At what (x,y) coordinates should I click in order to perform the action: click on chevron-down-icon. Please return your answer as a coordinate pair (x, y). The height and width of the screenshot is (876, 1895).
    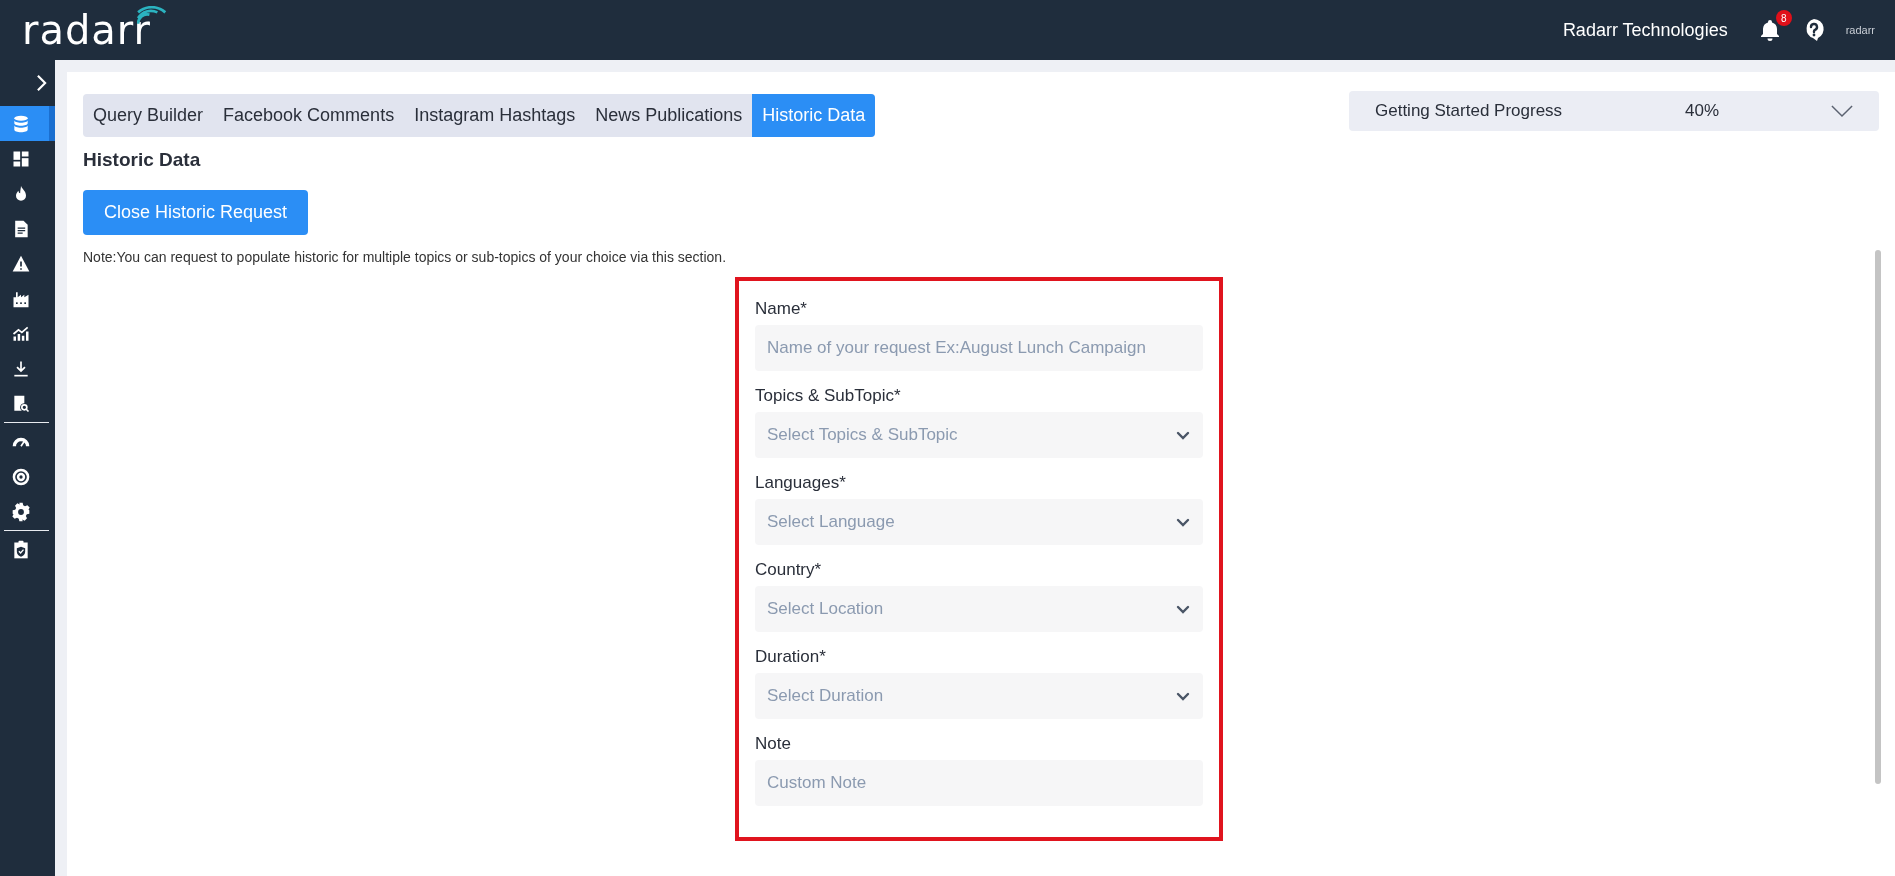
    Looking at the image, I should click on (1842, 111).